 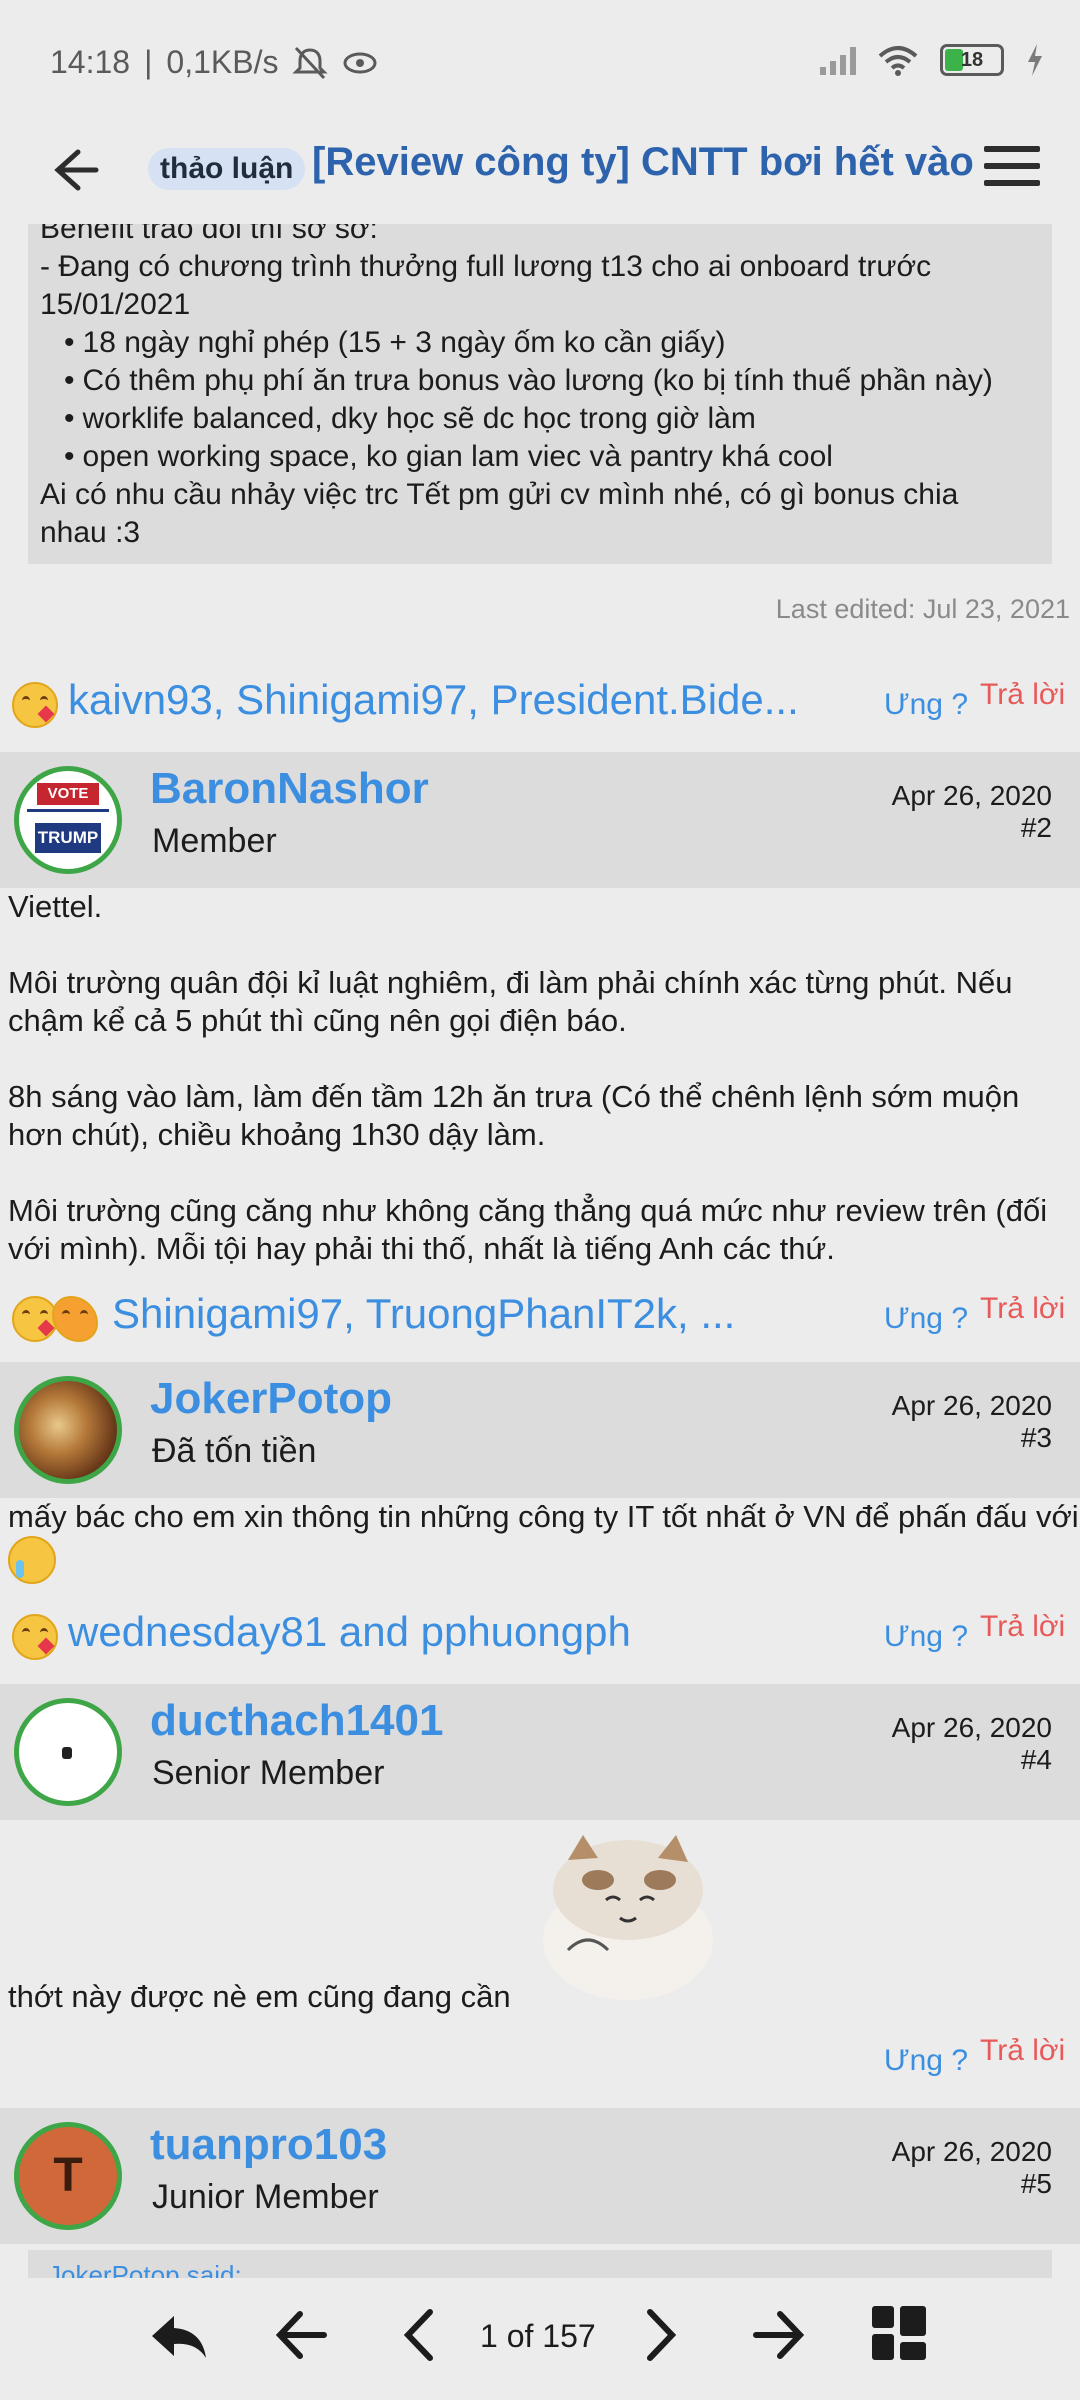 What do you see at coordinates (838, 60) in the screenshot?
I see `cell-signal-icon` at bounding box center [838, 60].